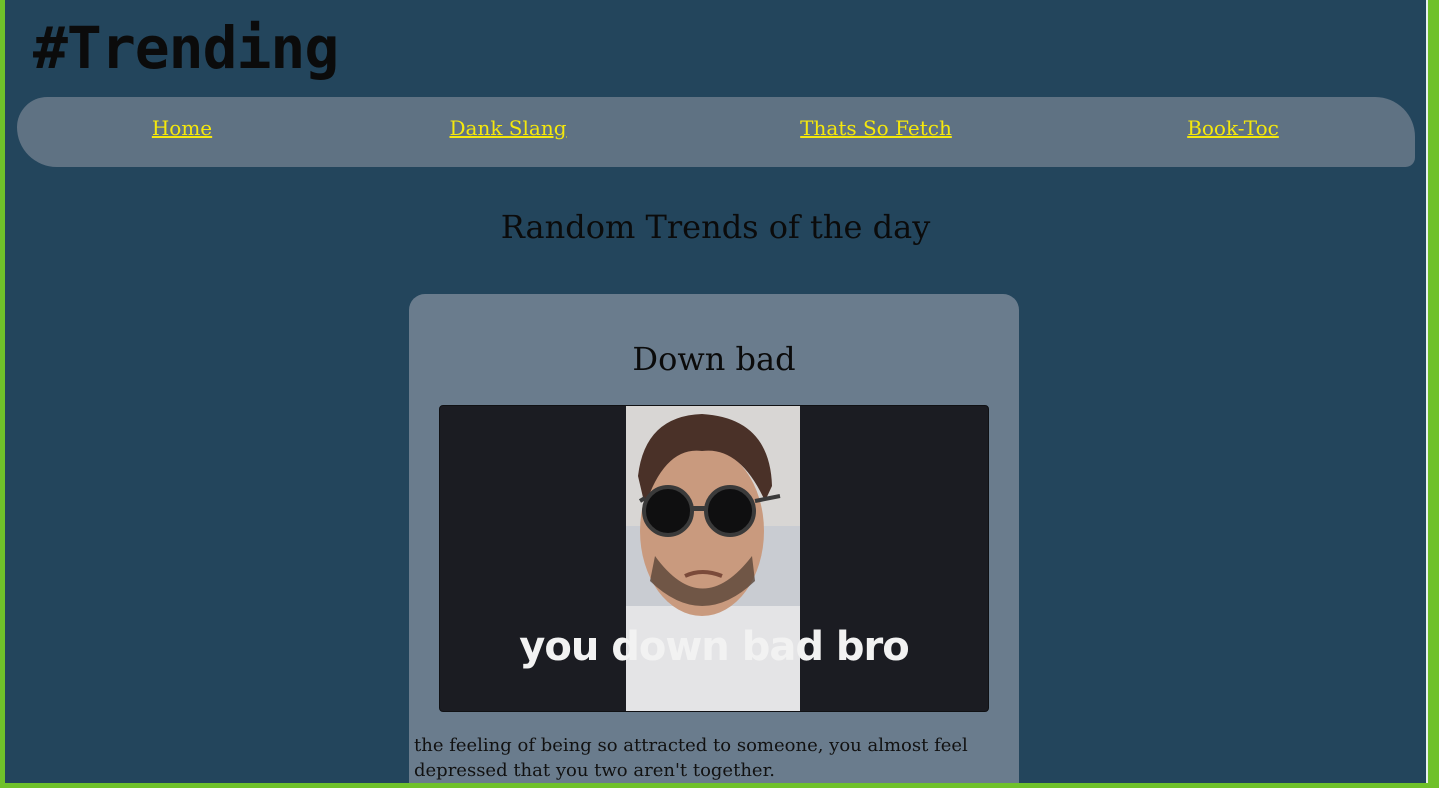 The width and height of the screenshot is (1439, 788). What do you see at coordinates (714, 359) in the screenshot?
I see `card-title: Down bad` at bounding box center [714, 359].